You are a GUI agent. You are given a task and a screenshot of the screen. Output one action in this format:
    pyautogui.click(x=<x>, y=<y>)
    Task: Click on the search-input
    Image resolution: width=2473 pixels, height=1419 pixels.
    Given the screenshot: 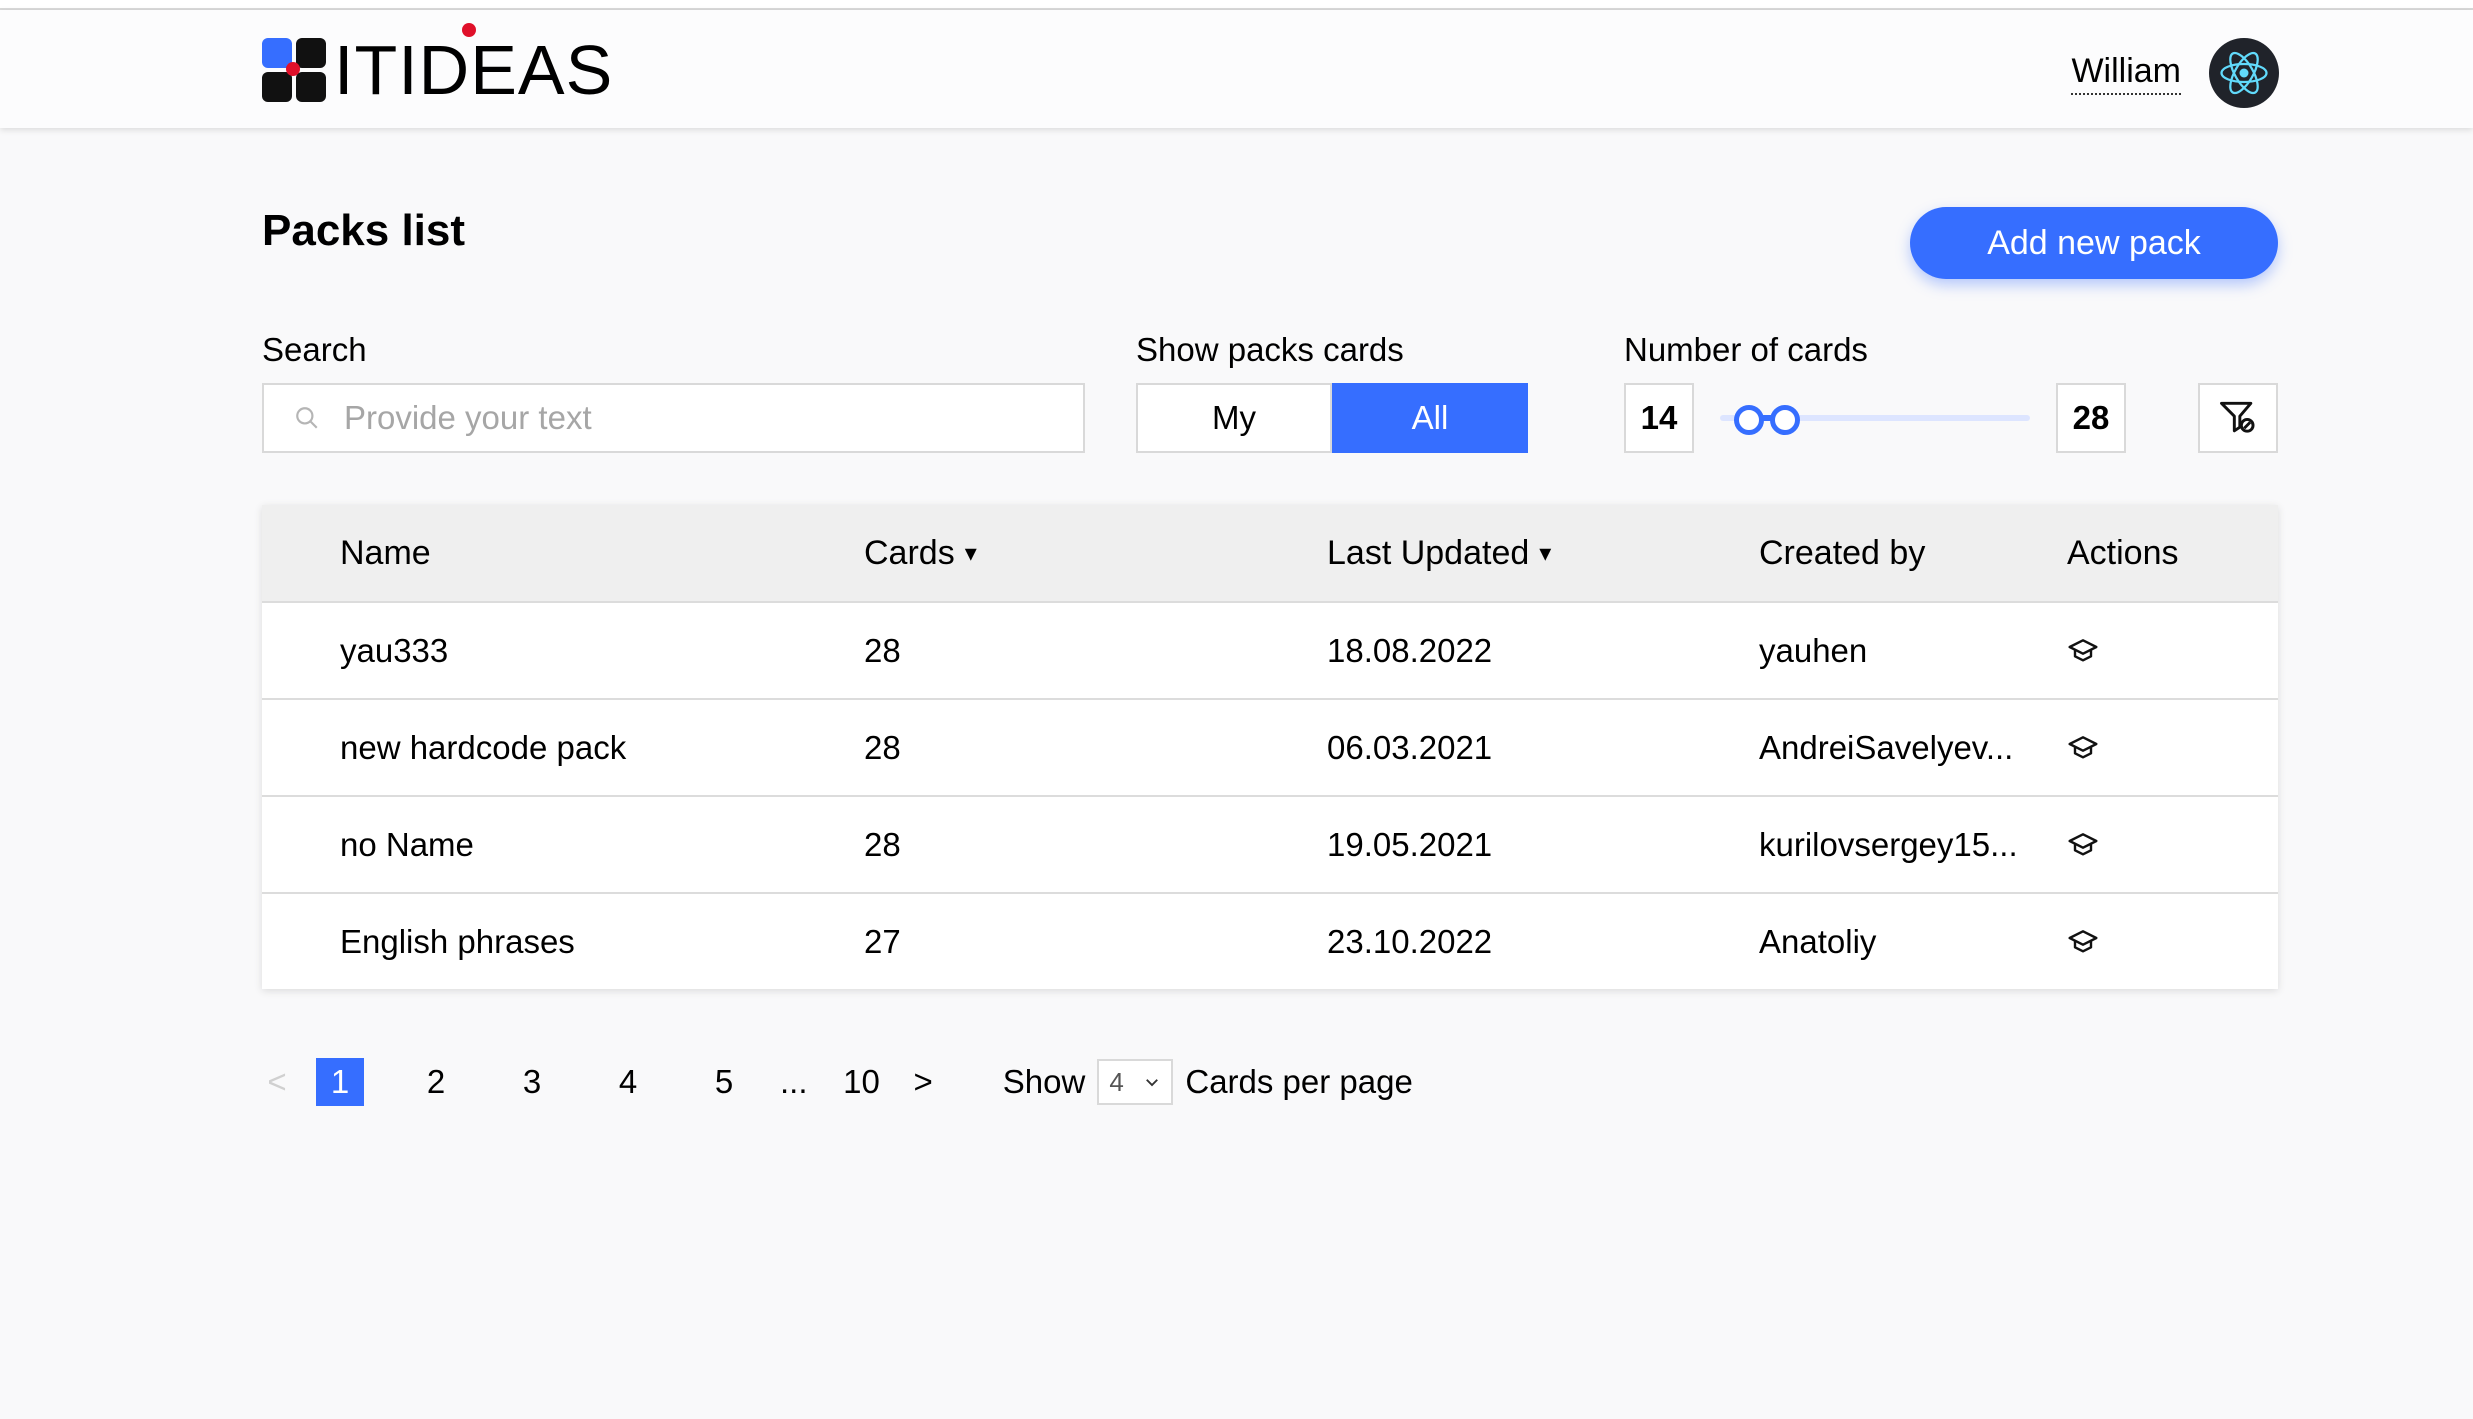 What is the action you would take?
    pyautogui.click(x=694, y=418)
    